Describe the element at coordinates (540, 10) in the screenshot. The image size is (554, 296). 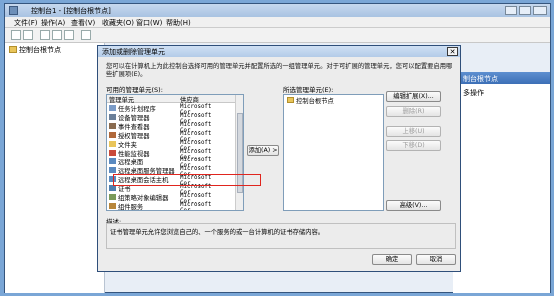
I see `close-button` at that location.